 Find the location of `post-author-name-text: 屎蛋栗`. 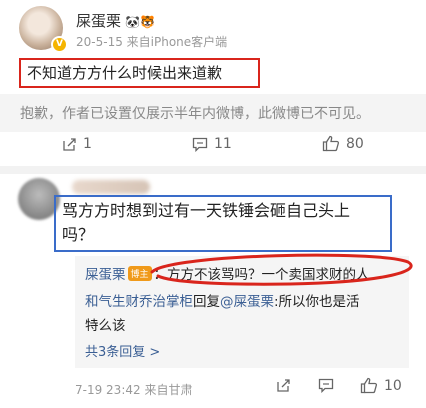

post-author-name-text: 屎蛋栗 is located at coordinates (98, 21).